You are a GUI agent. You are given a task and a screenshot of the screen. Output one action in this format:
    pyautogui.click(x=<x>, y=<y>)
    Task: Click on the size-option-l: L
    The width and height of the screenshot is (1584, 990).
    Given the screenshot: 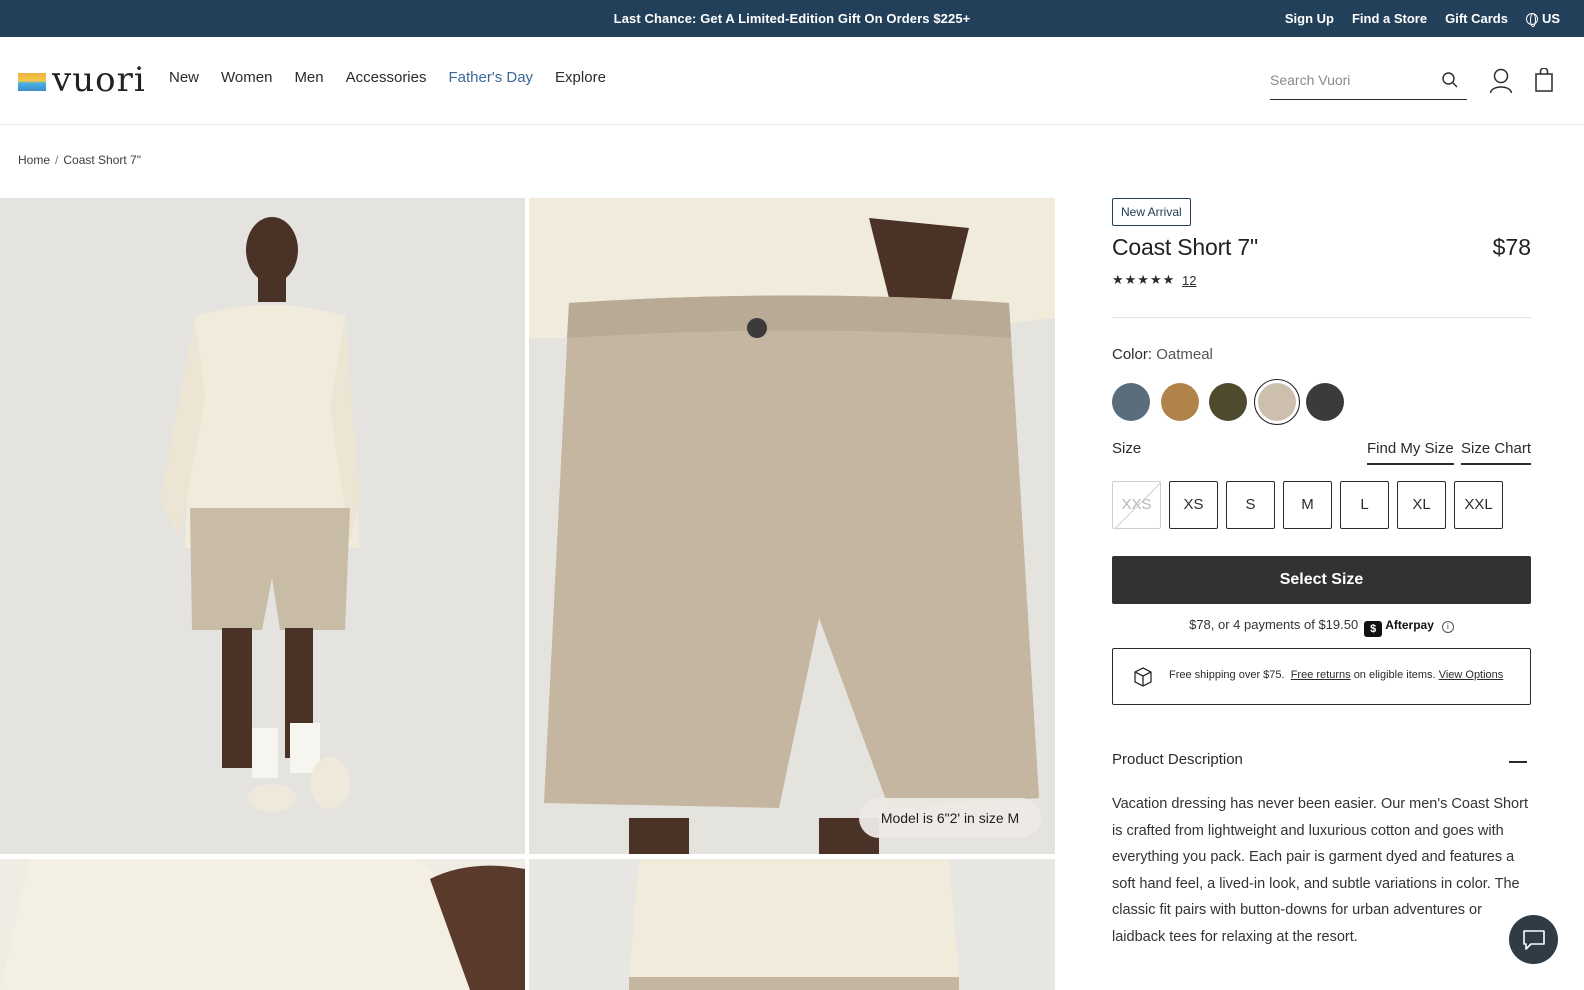 What is the action you would take?
    pyautogui.click(x=1364, y=505)
    